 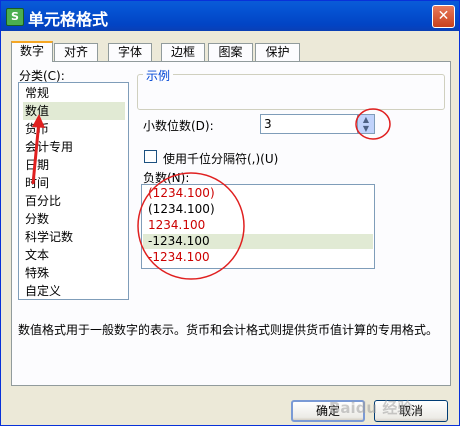 What do you see at coordinates (74, 255) in the screenshot?
I see `category-item: 文本` at bounding box center [74, 255].